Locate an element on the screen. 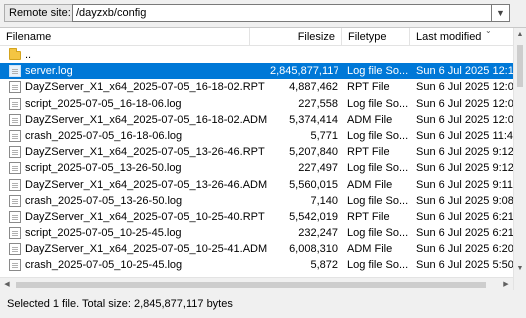 The height and width of the screenshot is (318, 526). file-size-cell: 227,497 is located at coordinates (318, 168).